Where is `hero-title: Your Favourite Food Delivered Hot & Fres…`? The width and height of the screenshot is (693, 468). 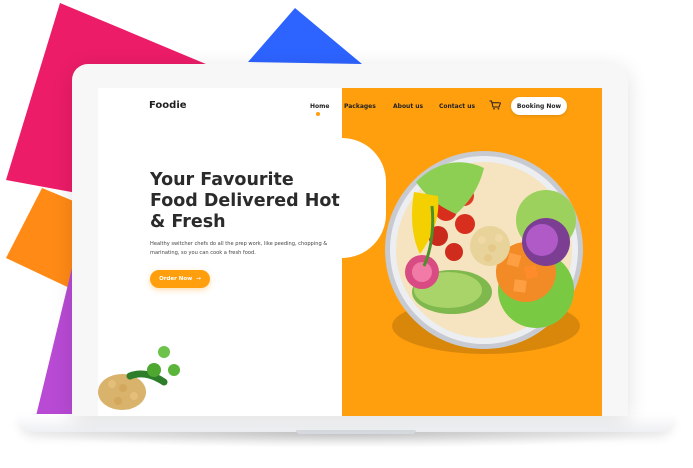 hero-title: Your Favourite Food Delivered Hot & Fres… is located at coordinates (245, 201).